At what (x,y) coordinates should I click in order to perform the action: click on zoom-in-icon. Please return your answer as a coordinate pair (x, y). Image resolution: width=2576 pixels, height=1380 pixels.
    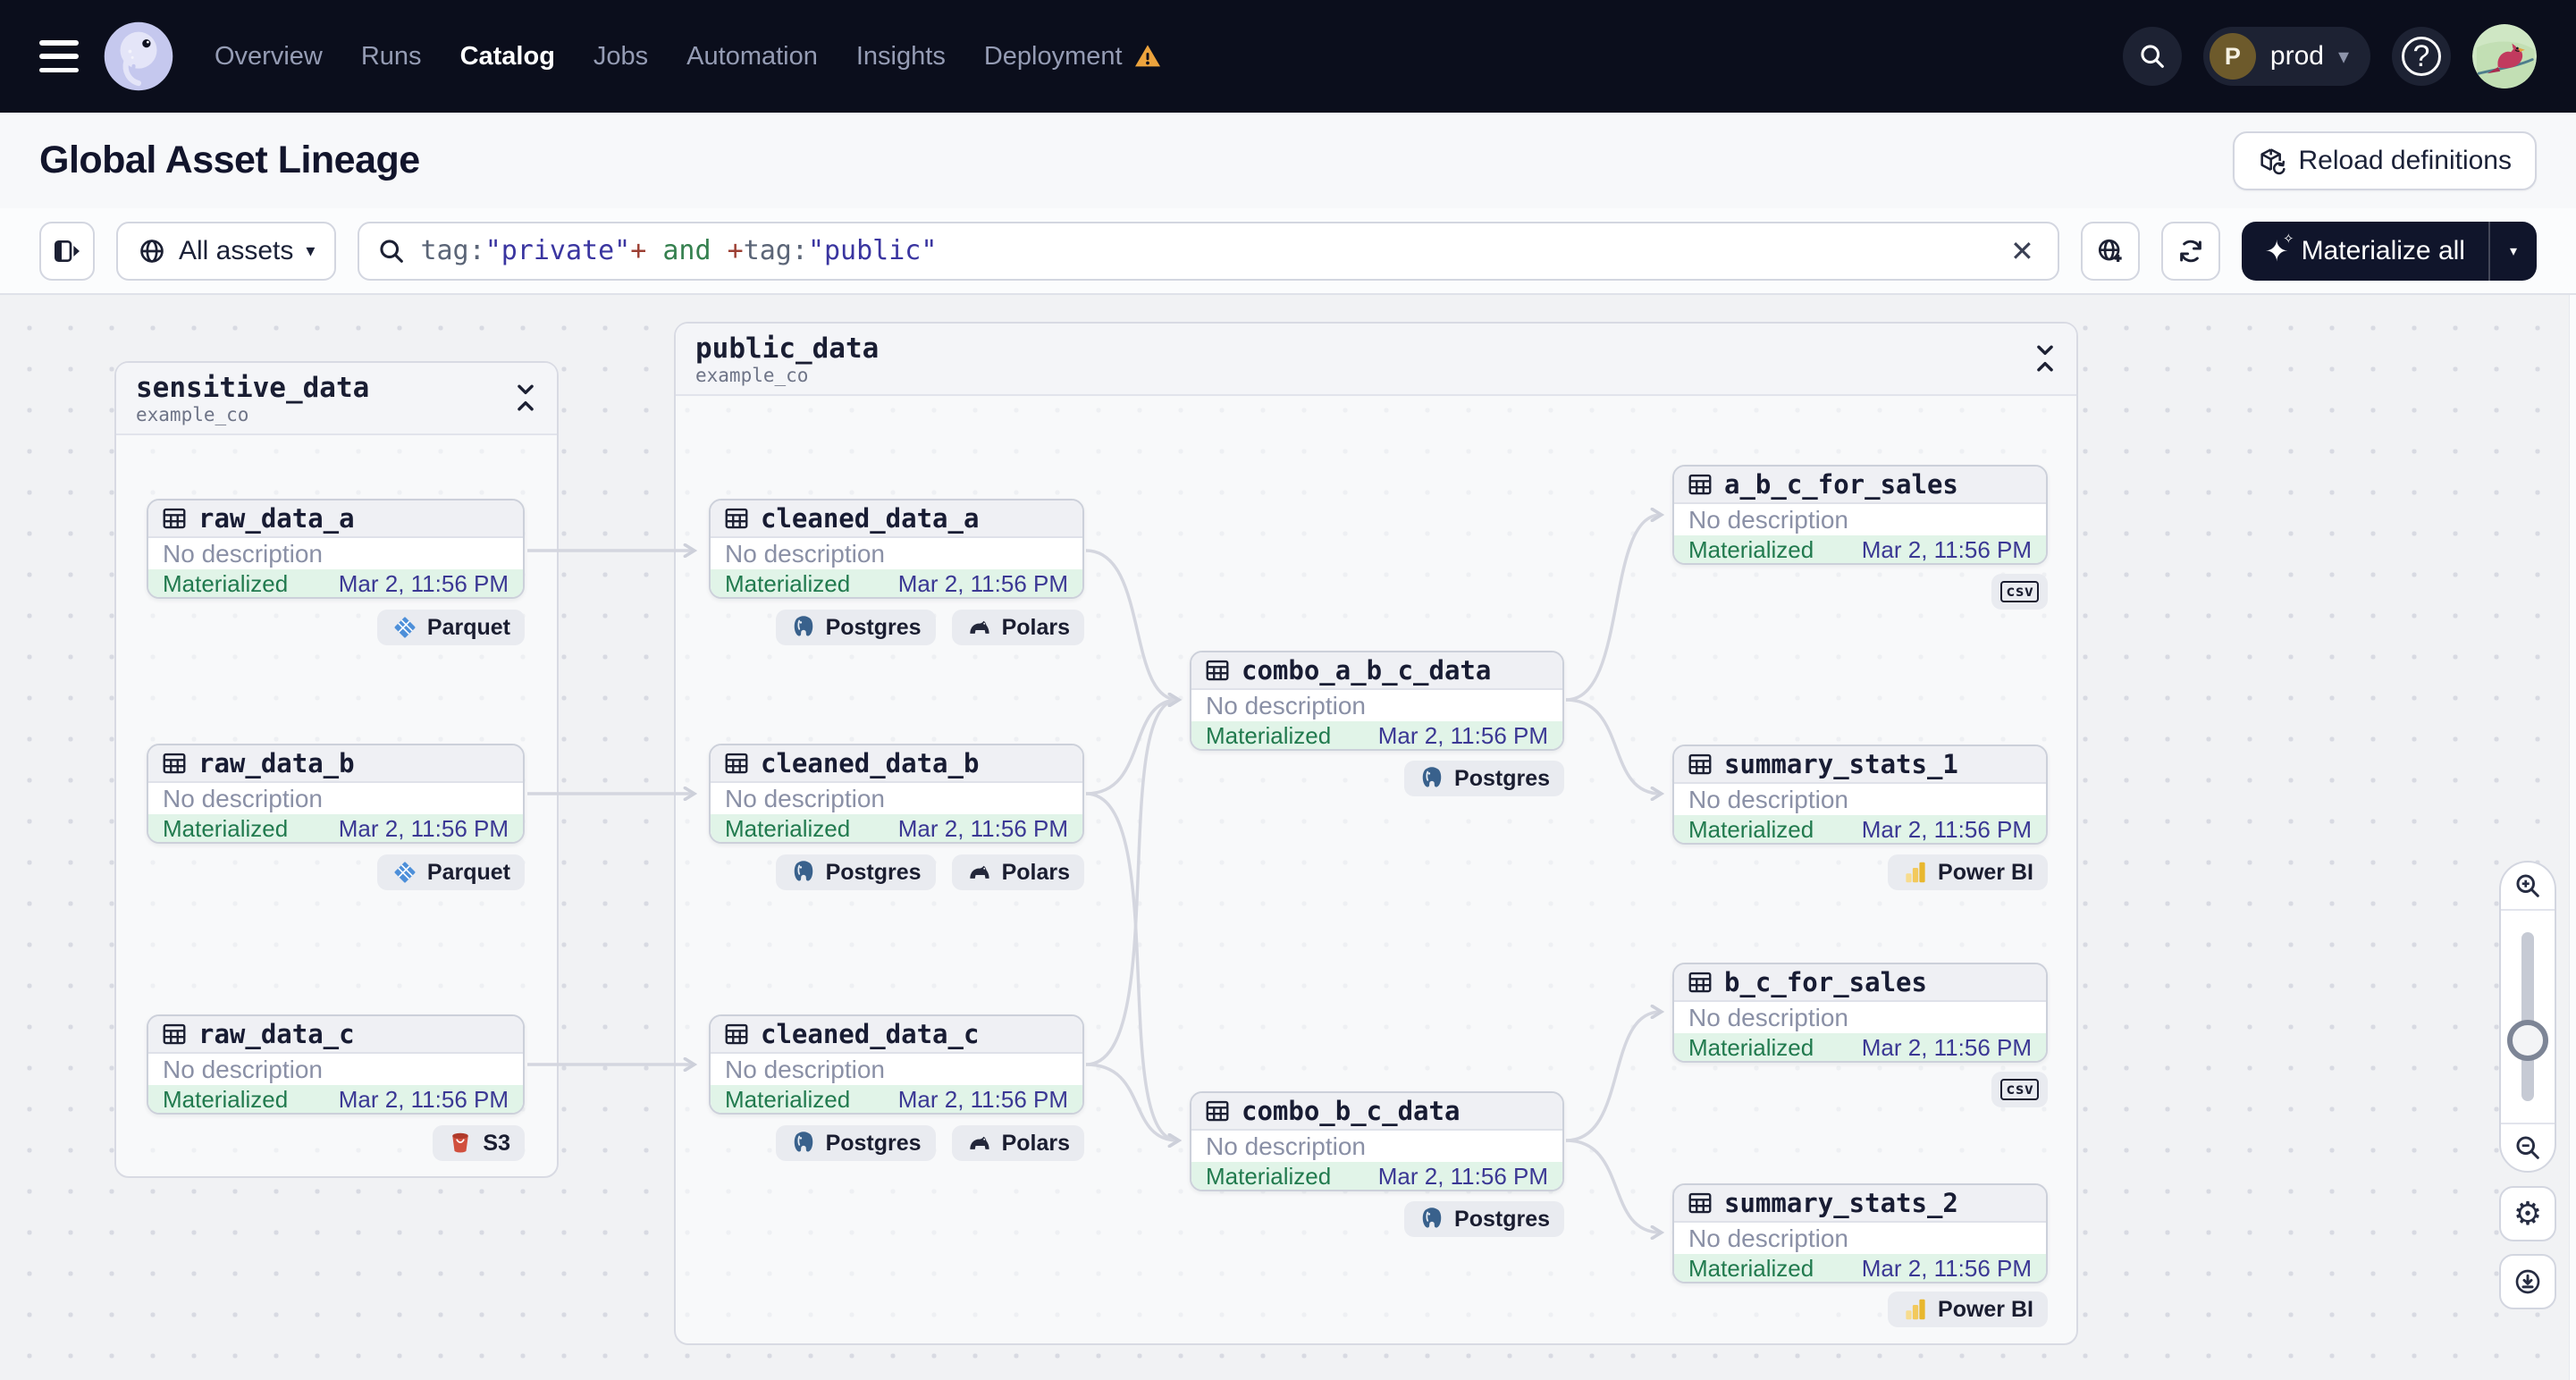
    Looking at the image, I should click on (2528, 885).